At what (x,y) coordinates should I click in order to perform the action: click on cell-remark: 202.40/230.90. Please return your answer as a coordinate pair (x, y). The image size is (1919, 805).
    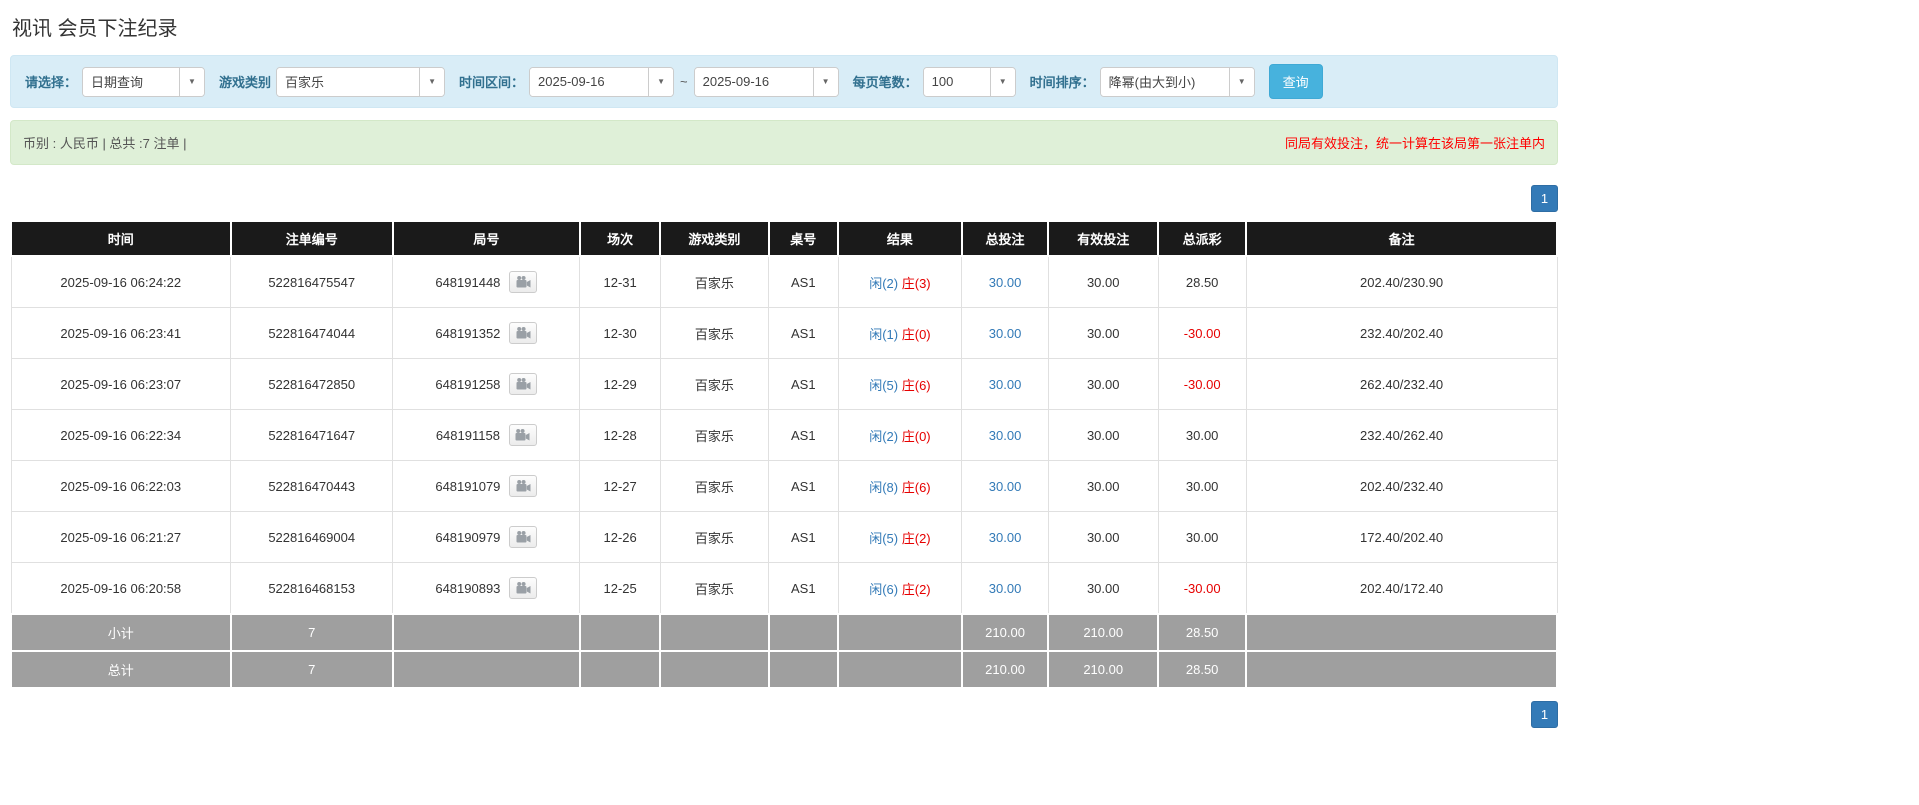
    Looking at the image, I should click on (1401, 281).